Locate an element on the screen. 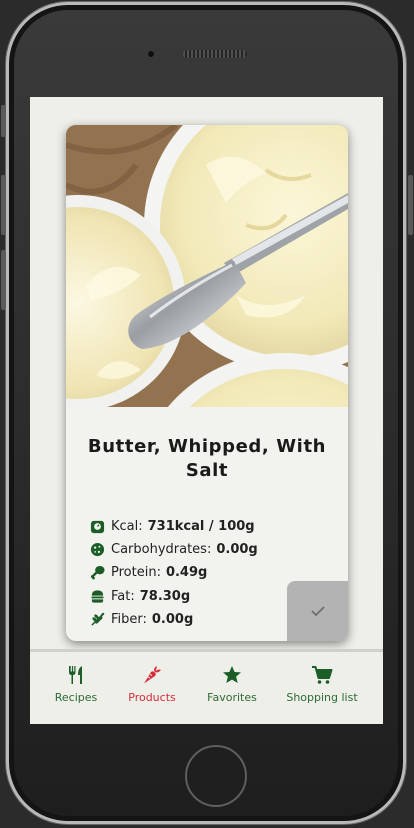 The height and width of the screenshot is (828, 414). nutrition-label: Kcal: is located at coordinates (127, 527).